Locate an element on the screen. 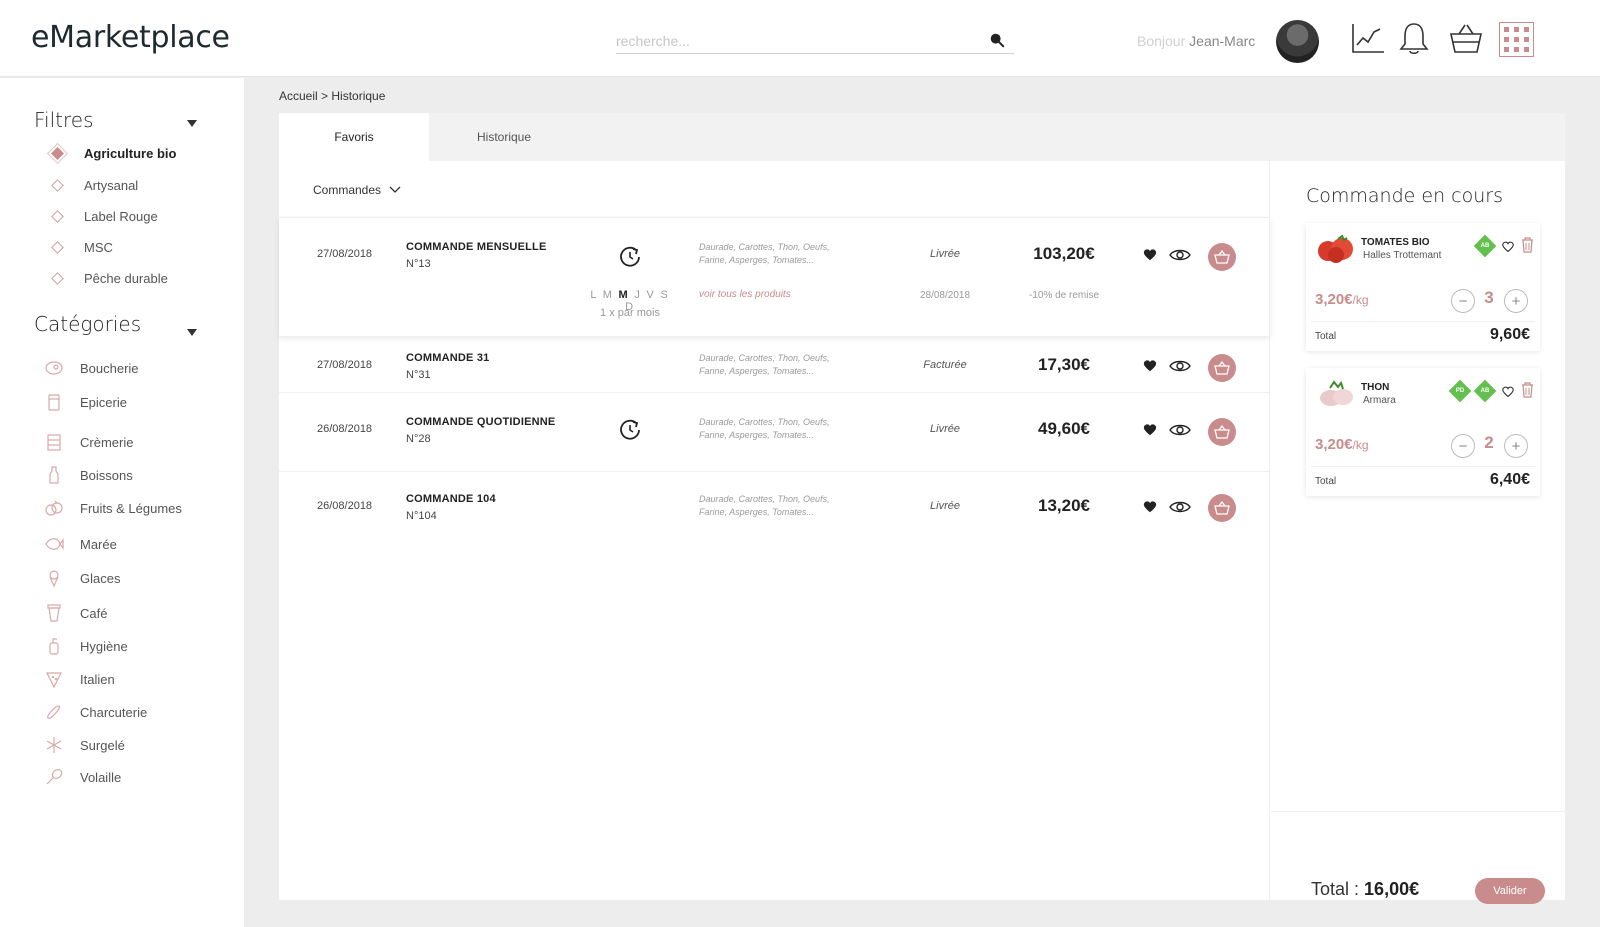 The height and width of the screenshot is (927, 1600). filter-item-label-rouge: Label Rouge is located at coordinates (104, 216).